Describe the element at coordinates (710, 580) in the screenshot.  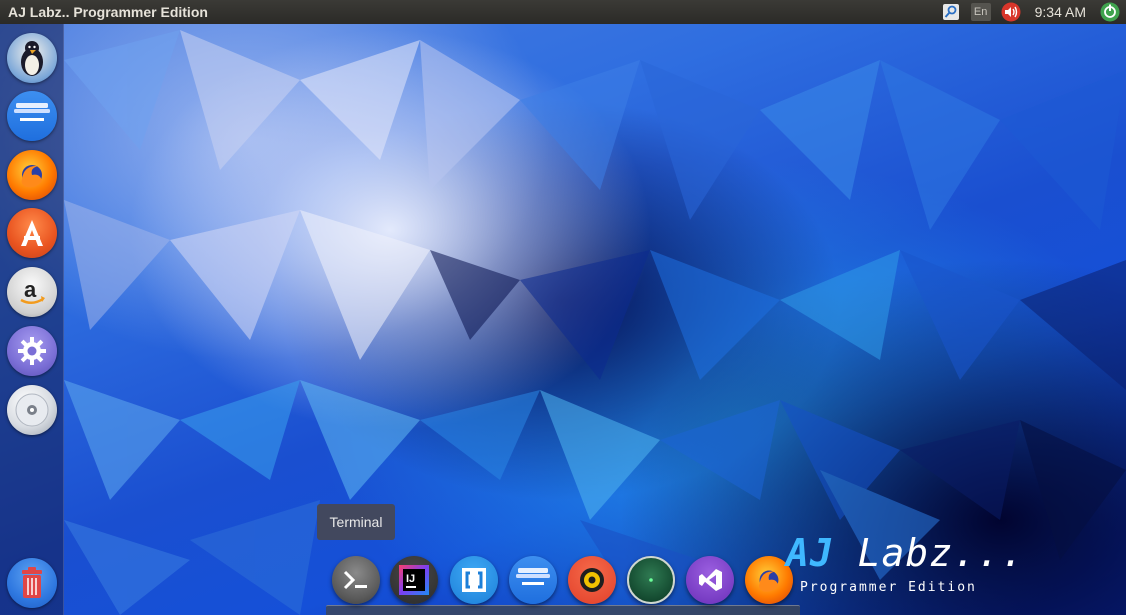
I see `visual-studio-code-icon` at that location.